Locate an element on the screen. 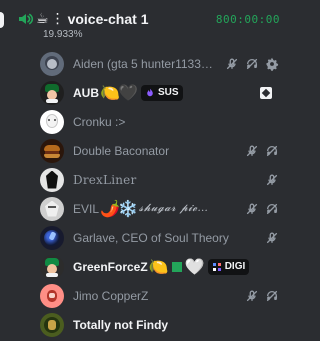 The height and width of the screenshot is (341, 320). member-row: Double Baconator is located at coordinates (160, 150).